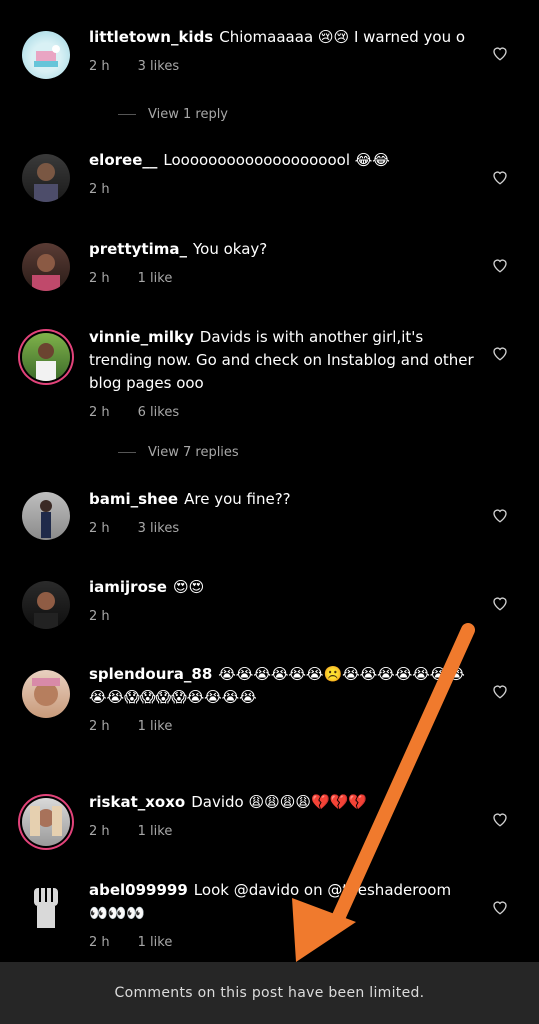 The width and height of the screenshot is (539, 1024). What do you see at coordinates (281, 264) in the screenshot?
I see `comment-body: prettytima_ You okay? 2 h 1 like` at bounding box center [281, 264].